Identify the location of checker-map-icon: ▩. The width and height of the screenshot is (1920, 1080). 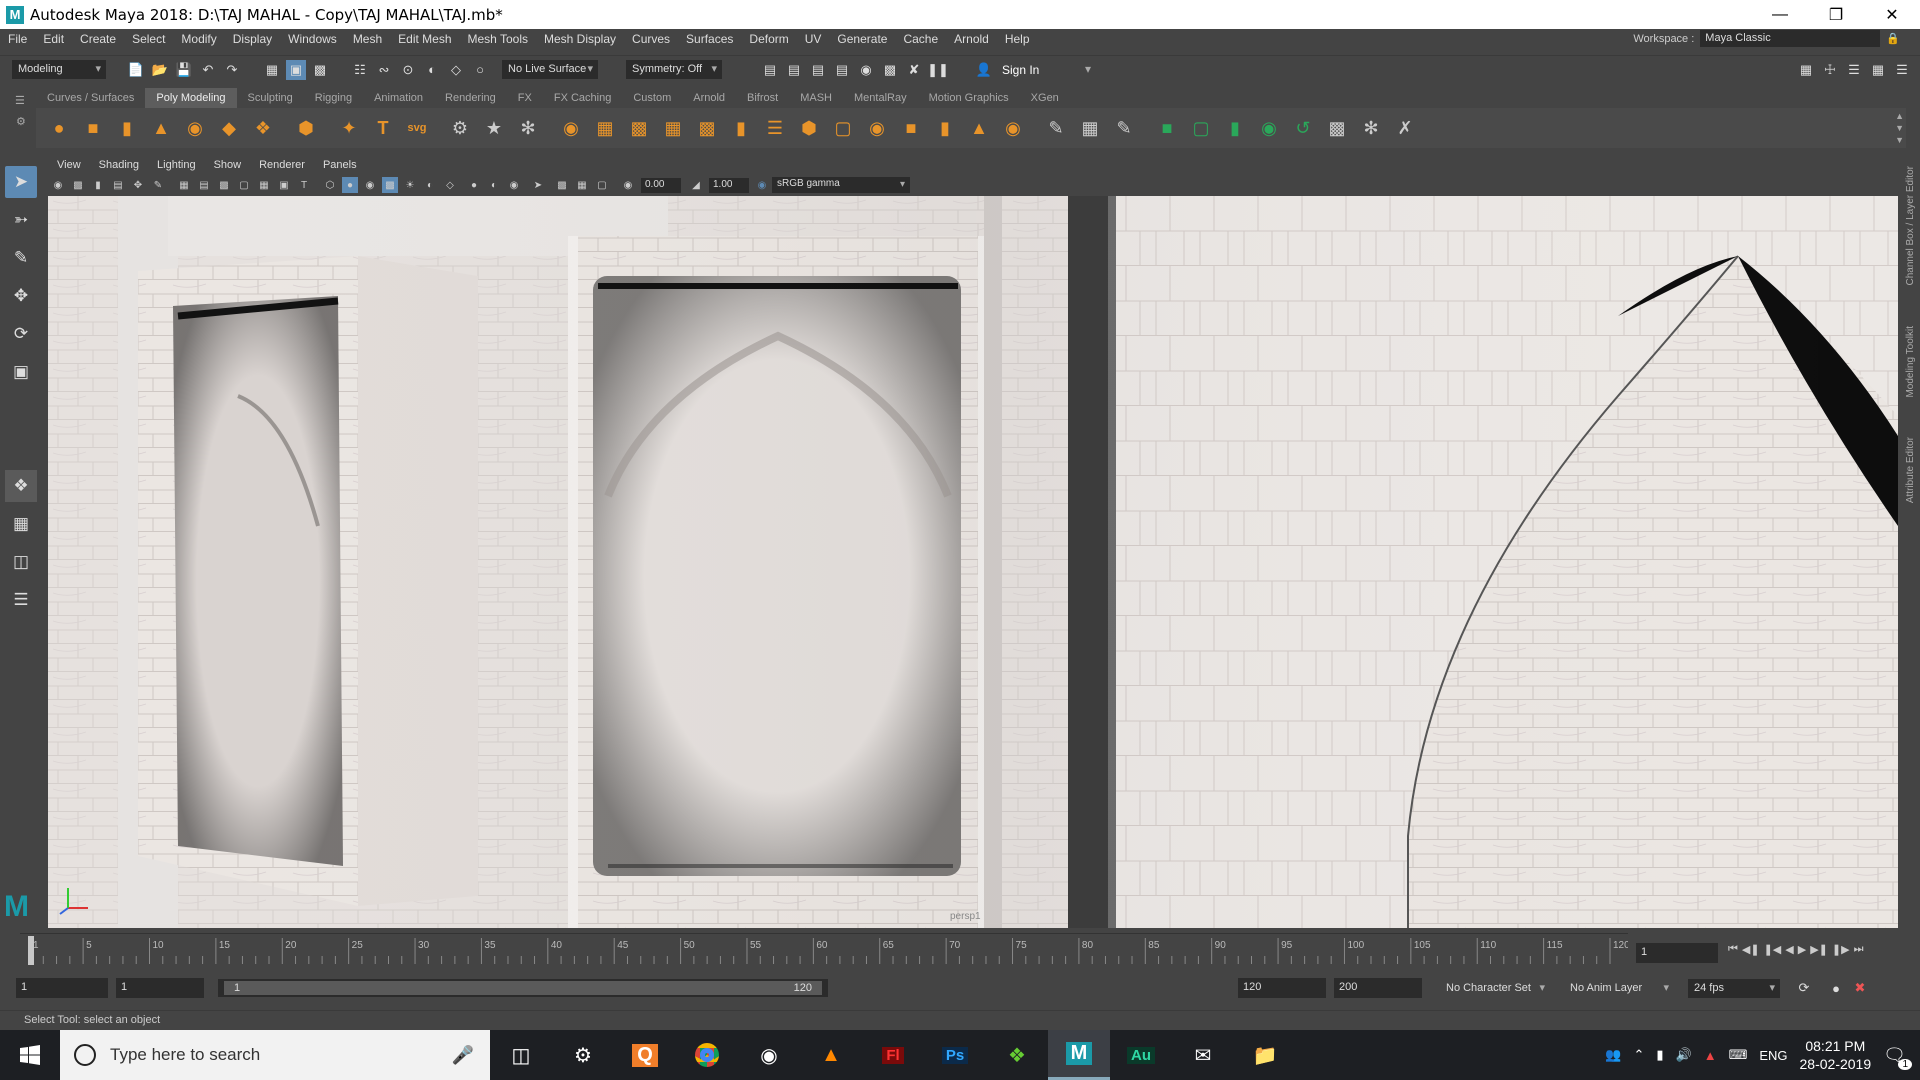
(1337, 128).